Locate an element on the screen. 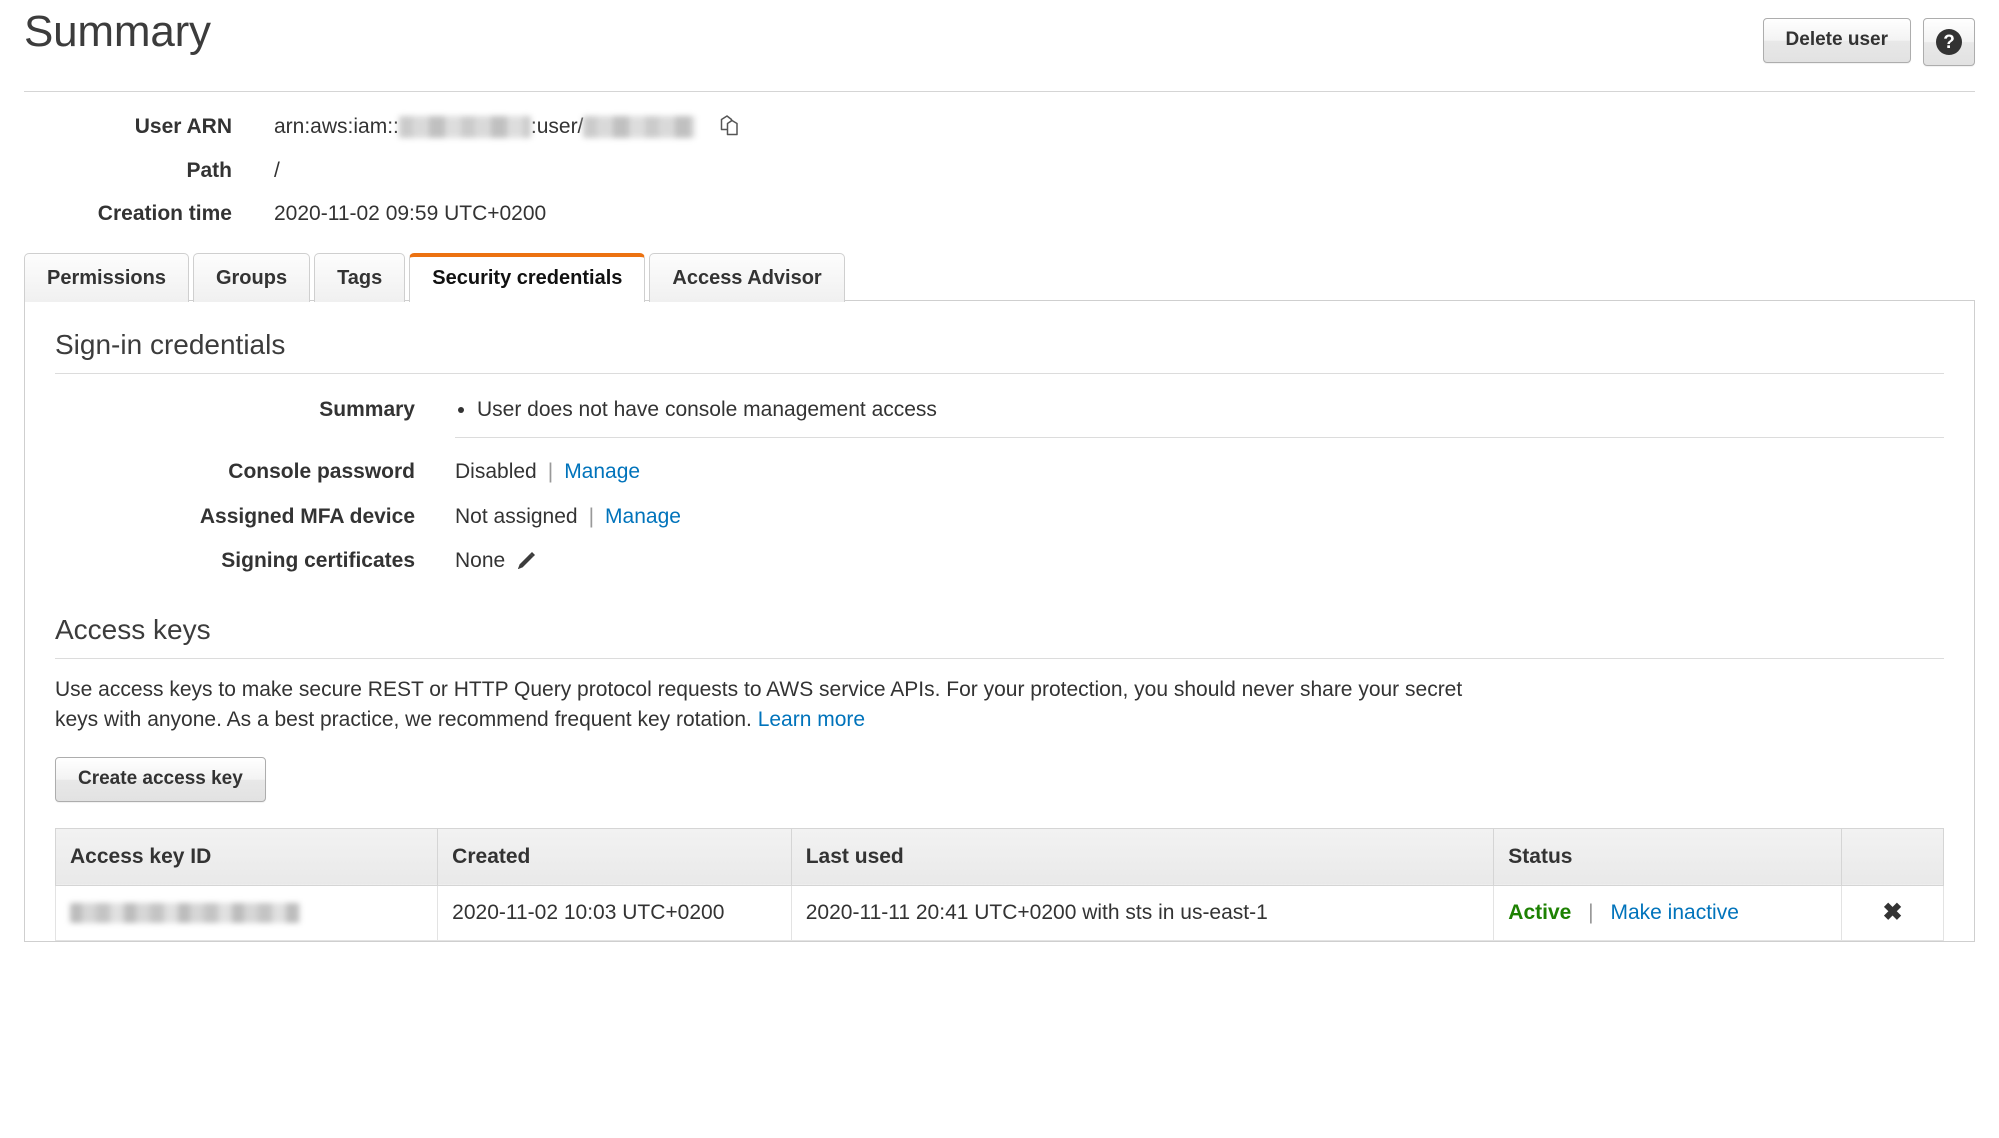 The image size is (1999, 1138). delete-key-icon: ✖ is located at coordinates (1892, 912).